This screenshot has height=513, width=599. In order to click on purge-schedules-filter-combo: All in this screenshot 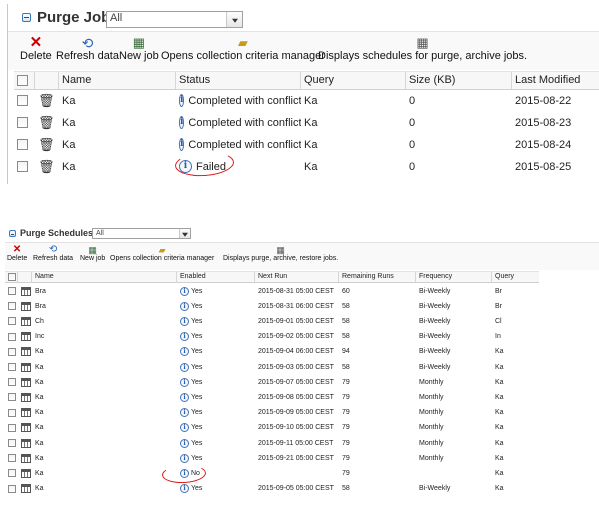, I will do `click(141, 233)`.